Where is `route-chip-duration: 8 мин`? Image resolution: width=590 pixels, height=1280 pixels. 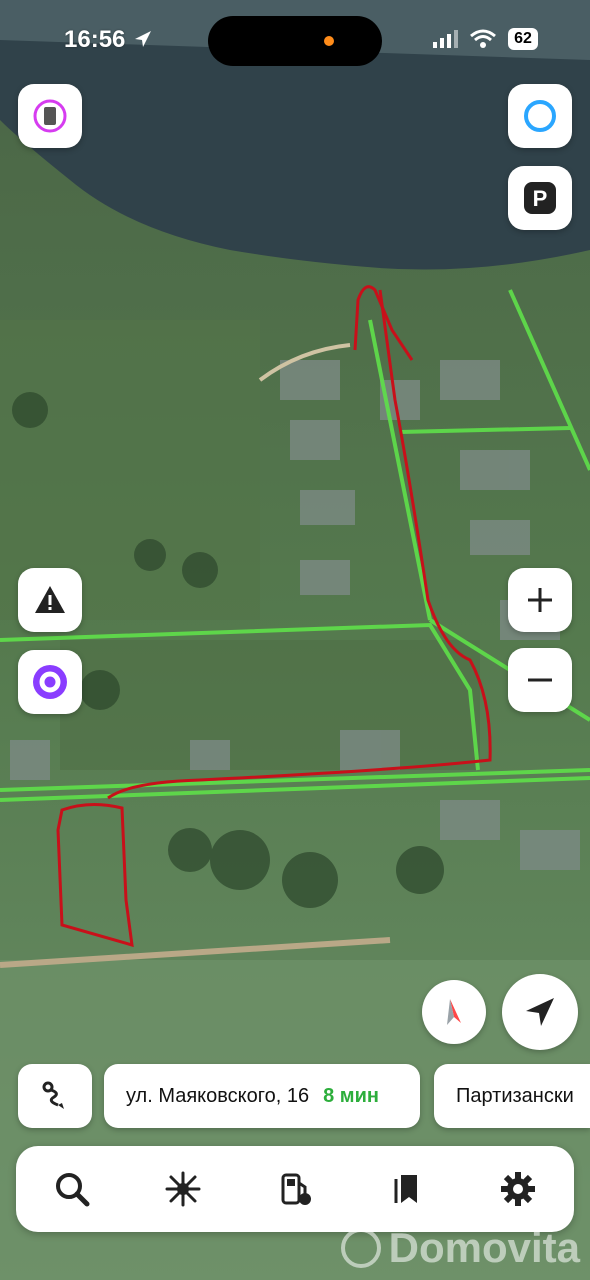
route-chip-duration: 8 мин is located at coordinates (351, 1095).